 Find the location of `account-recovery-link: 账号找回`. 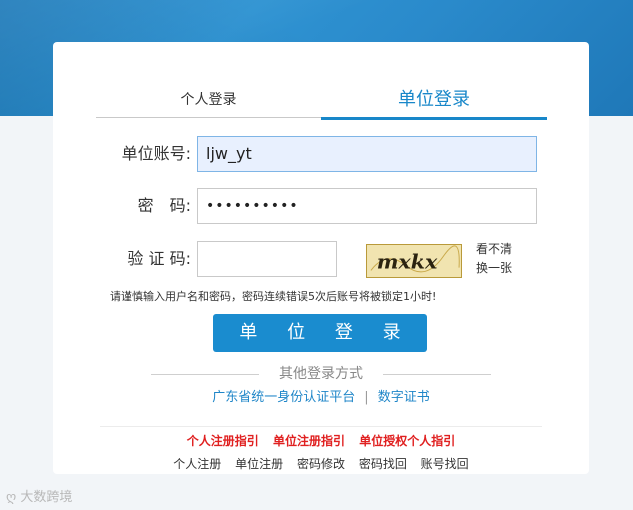

account-recovery-link: 账号找回 is located at coordinates (445, 464).